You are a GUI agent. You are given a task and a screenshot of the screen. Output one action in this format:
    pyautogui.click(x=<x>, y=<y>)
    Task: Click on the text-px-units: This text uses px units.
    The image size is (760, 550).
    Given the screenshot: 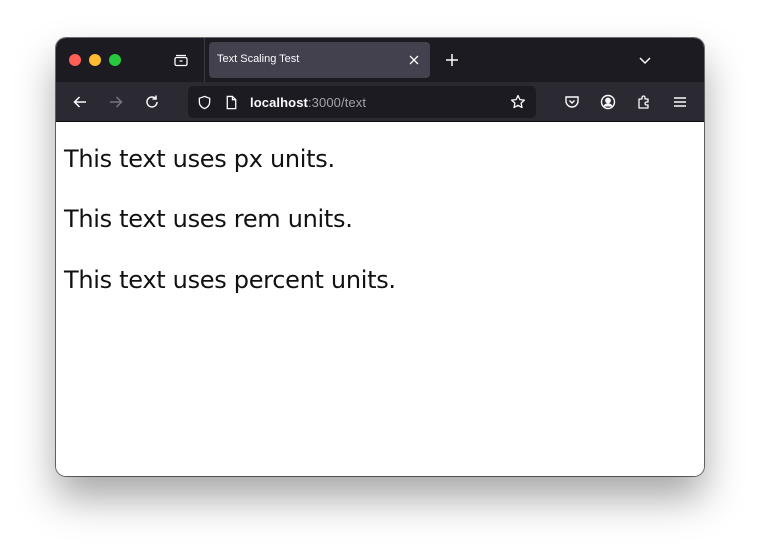 What is the action you would take?
    pyautogui.click(x=199, y=159)
    